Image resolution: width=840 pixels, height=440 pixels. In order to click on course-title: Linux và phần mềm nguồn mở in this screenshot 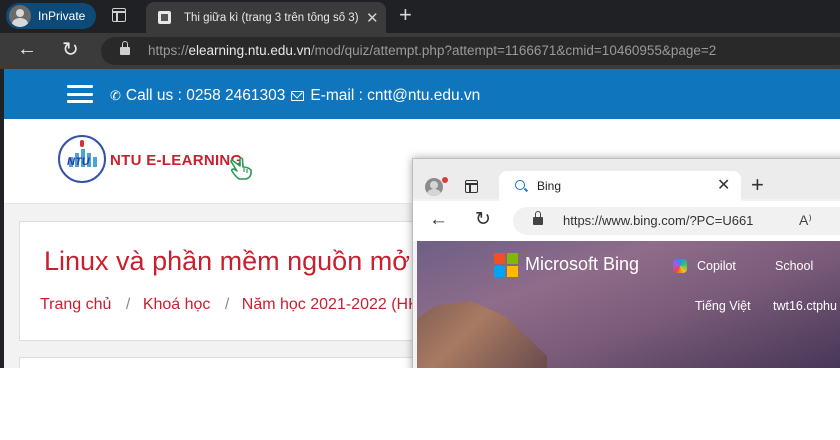, I will do `click(227, 261)`.